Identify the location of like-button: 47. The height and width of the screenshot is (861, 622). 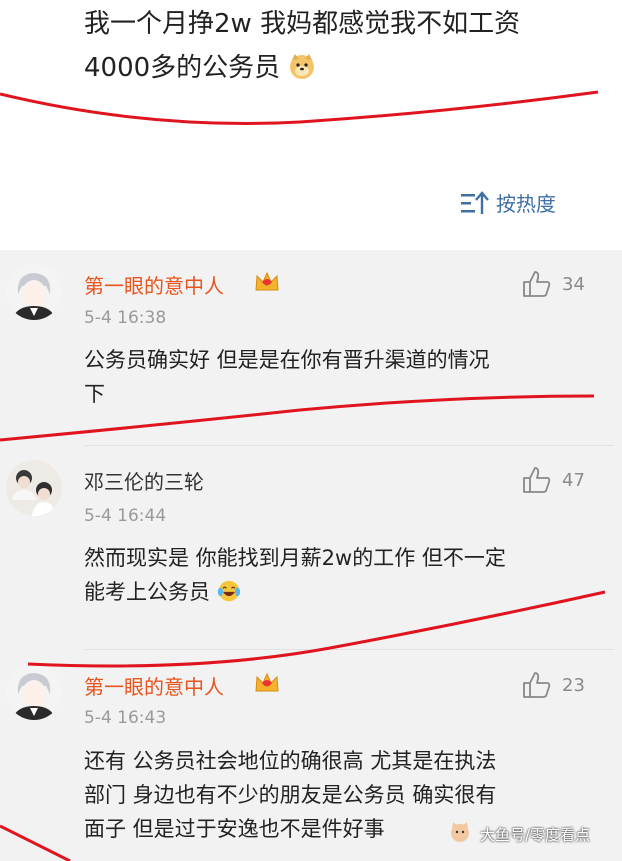
(553, 480).